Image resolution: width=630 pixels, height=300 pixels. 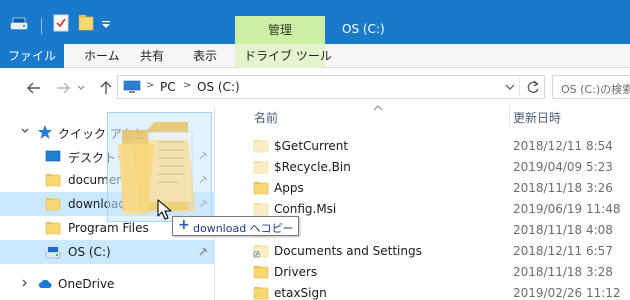 What do you see at coordinates (433, 167) in the screenshot?
I see `file-row: $Recycle.Bin 2019/04/09 5:23` at bounding box center [433, 167].